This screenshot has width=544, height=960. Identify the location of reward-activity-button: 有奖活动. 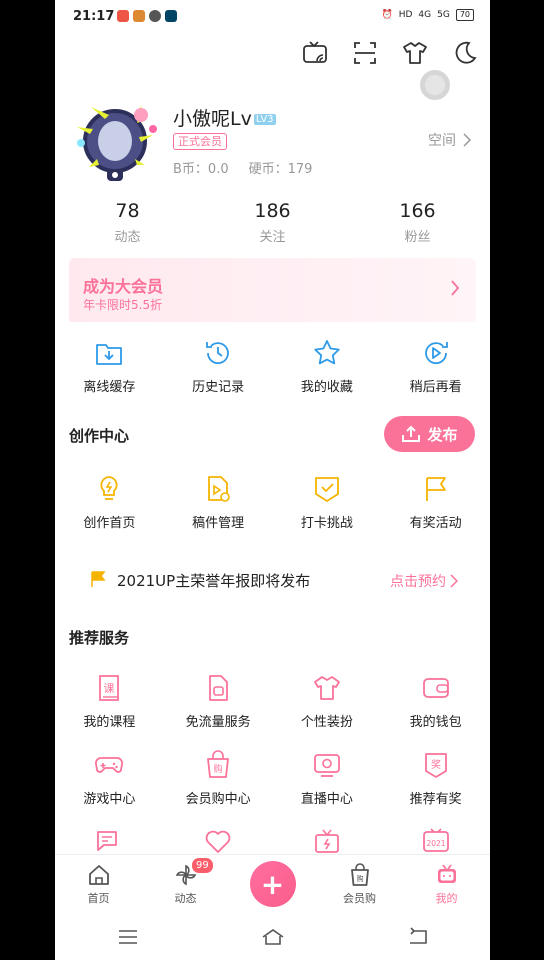
(435, 502).